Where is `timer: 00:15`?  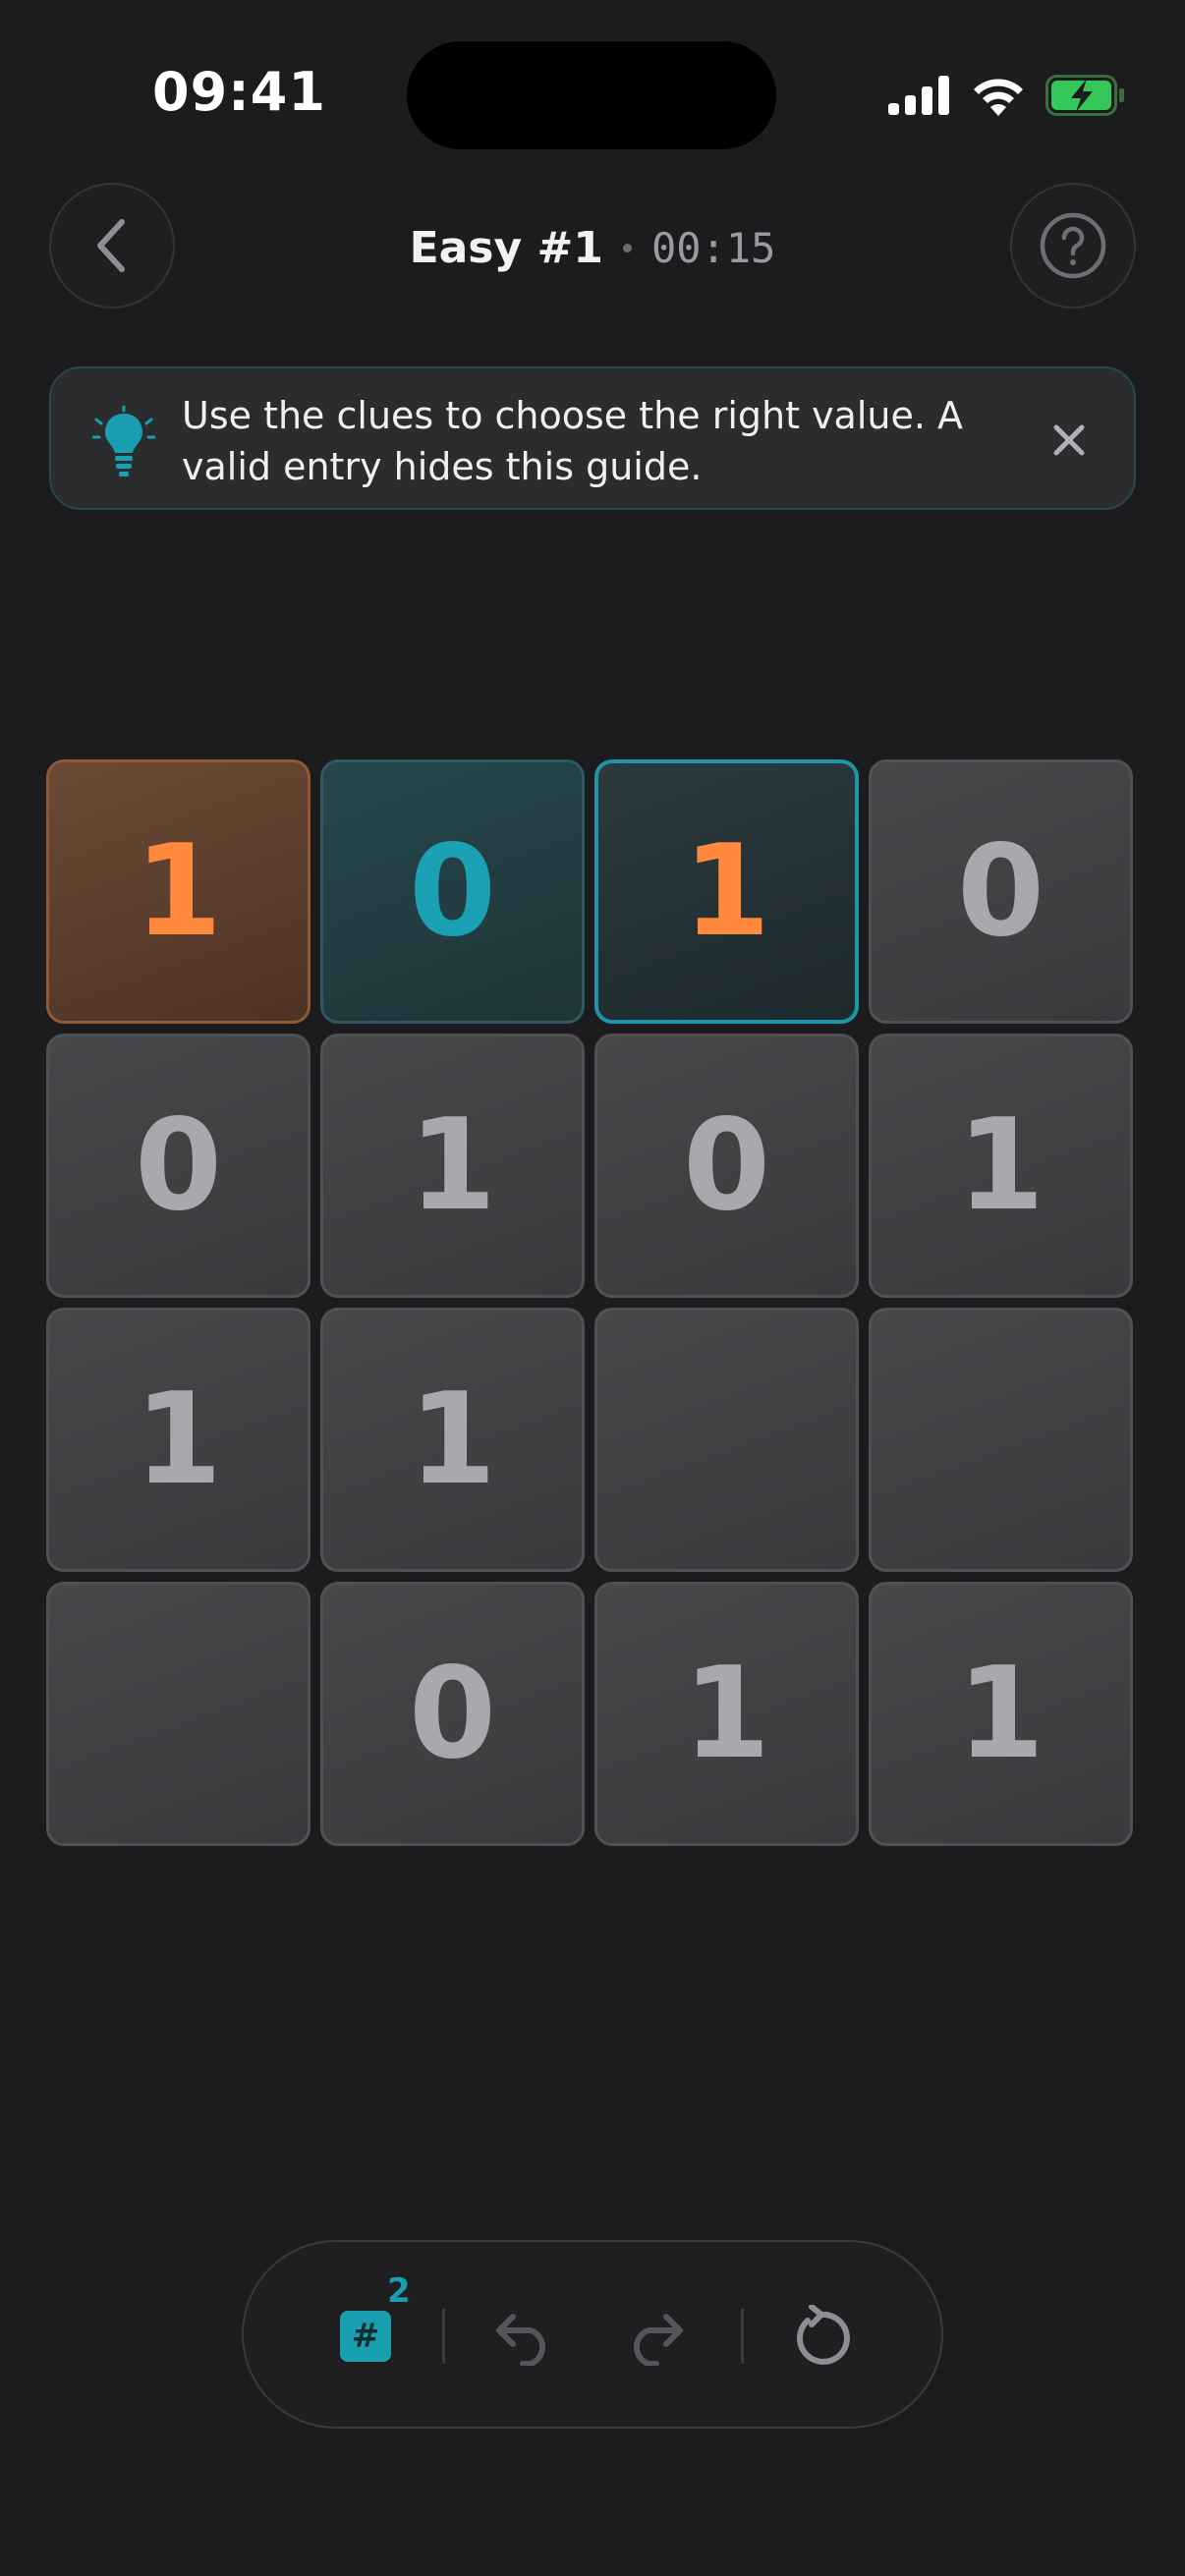 timer: 00:15 is located at coordinates (713, 247).